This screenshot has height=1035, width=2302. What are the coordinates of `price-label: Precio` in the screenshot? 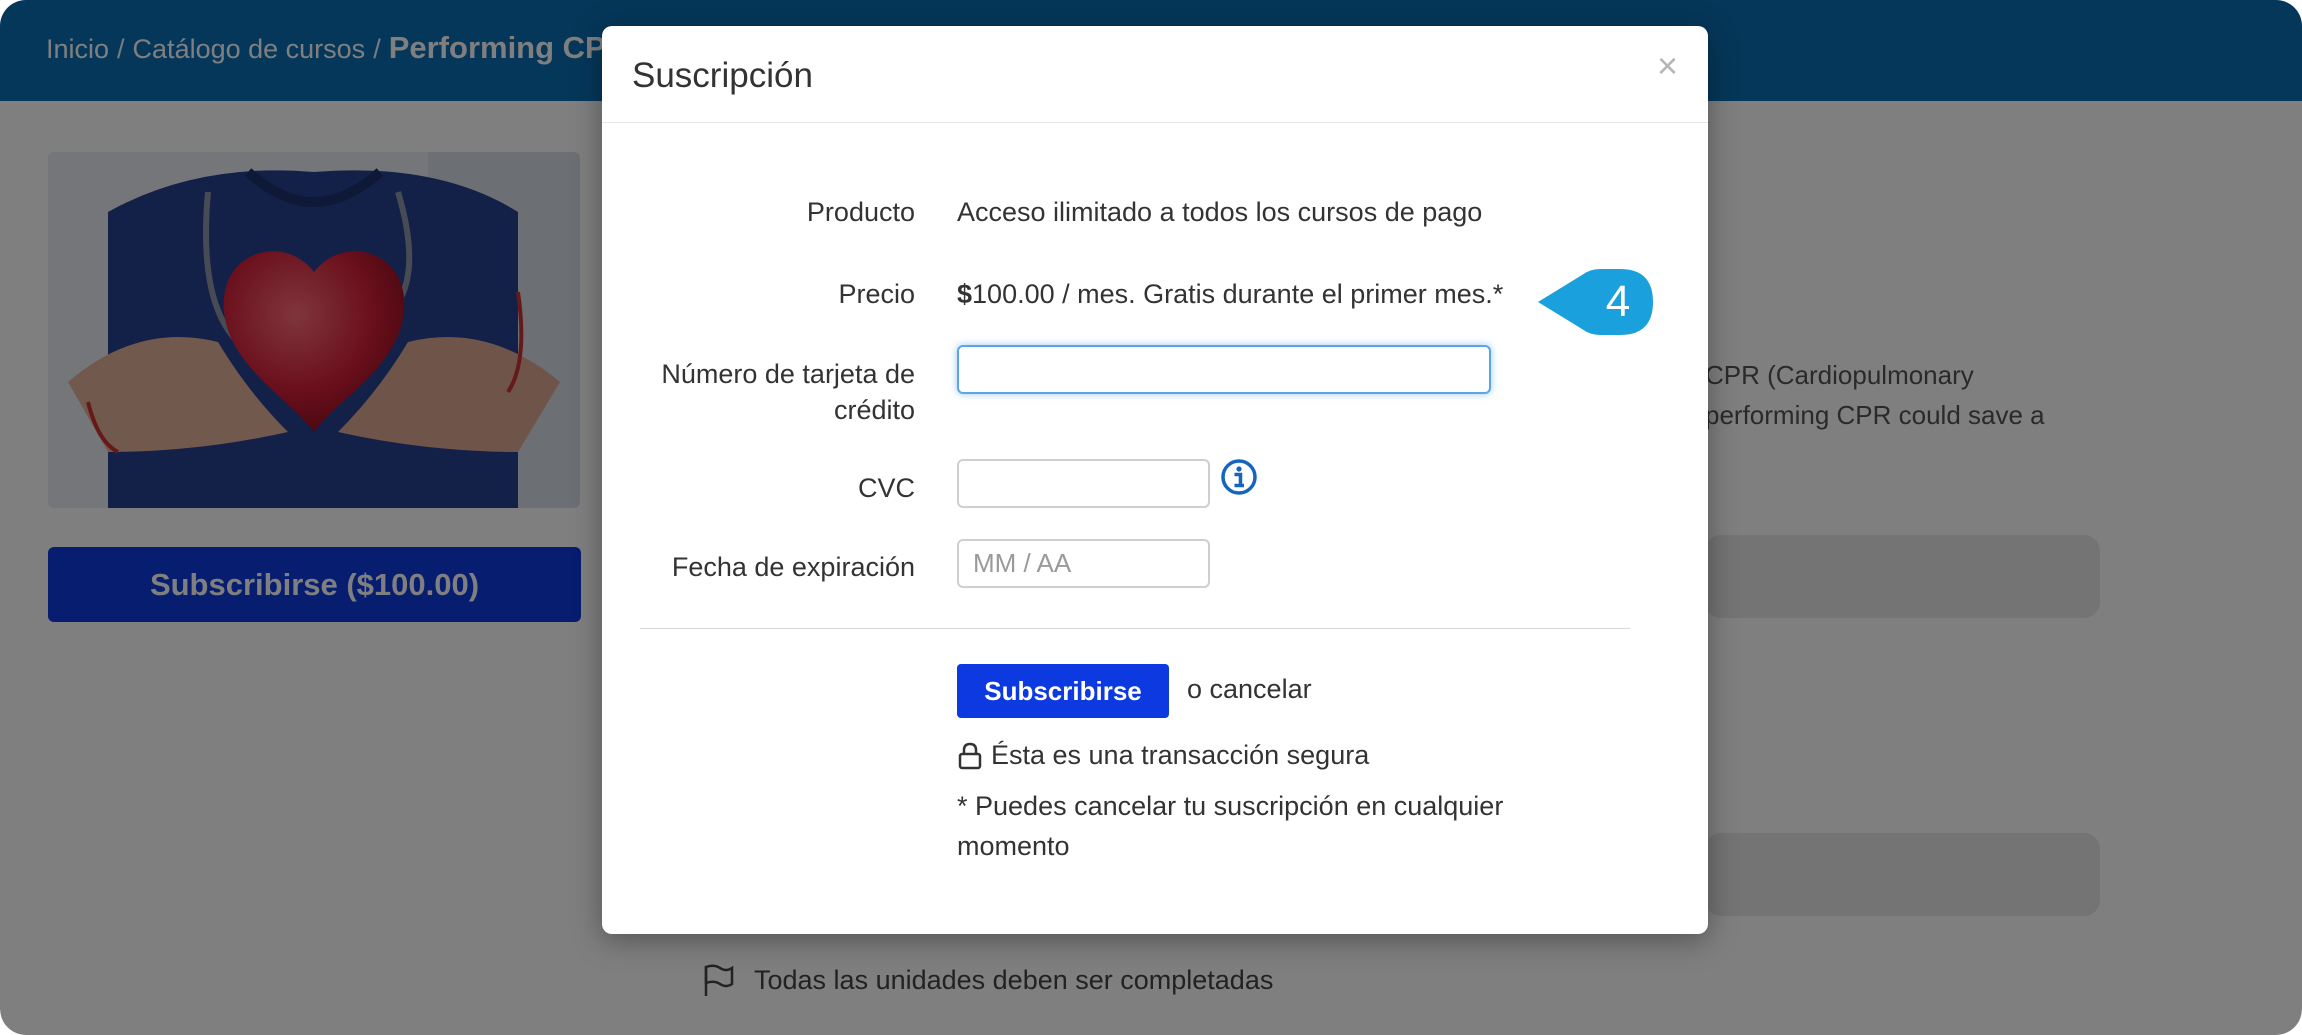 It's located at (876, 294).